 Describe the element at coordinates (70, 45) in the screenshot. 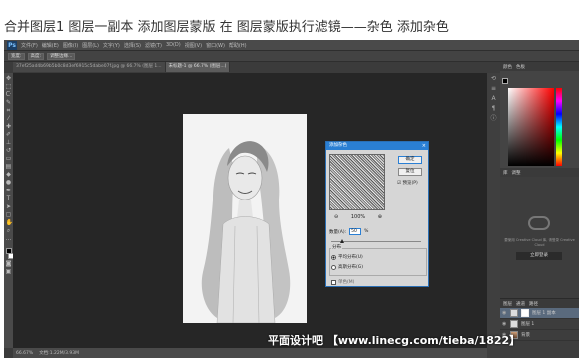

I see `menu-image: 图像(I)` at that location.